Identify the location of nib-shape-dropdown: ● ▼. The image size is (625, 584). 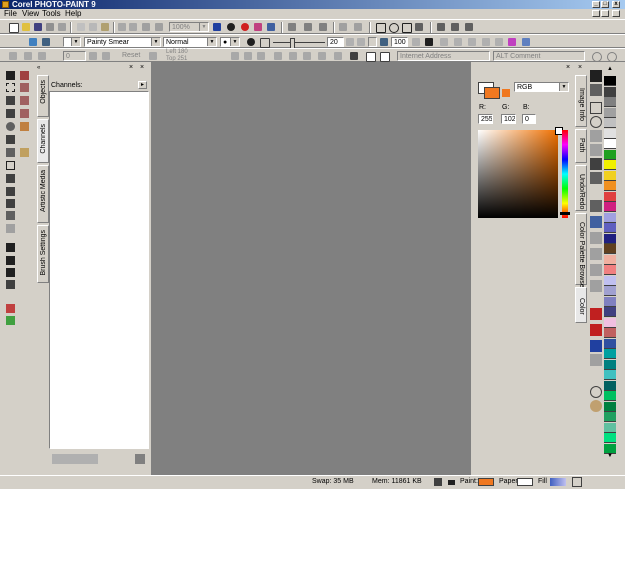
(230, 42).